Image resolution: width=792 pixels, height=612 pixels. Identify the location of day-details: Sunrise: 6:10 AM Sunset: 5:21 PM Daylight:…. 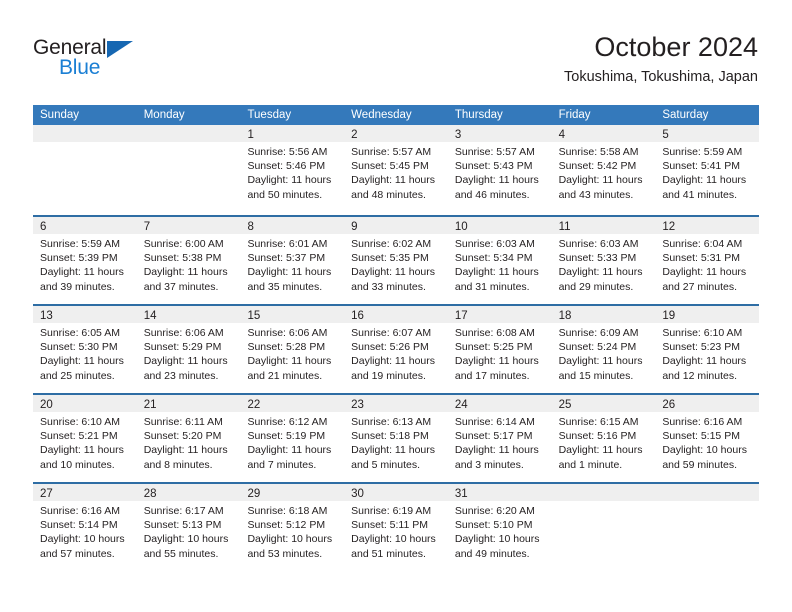
(85, 442).